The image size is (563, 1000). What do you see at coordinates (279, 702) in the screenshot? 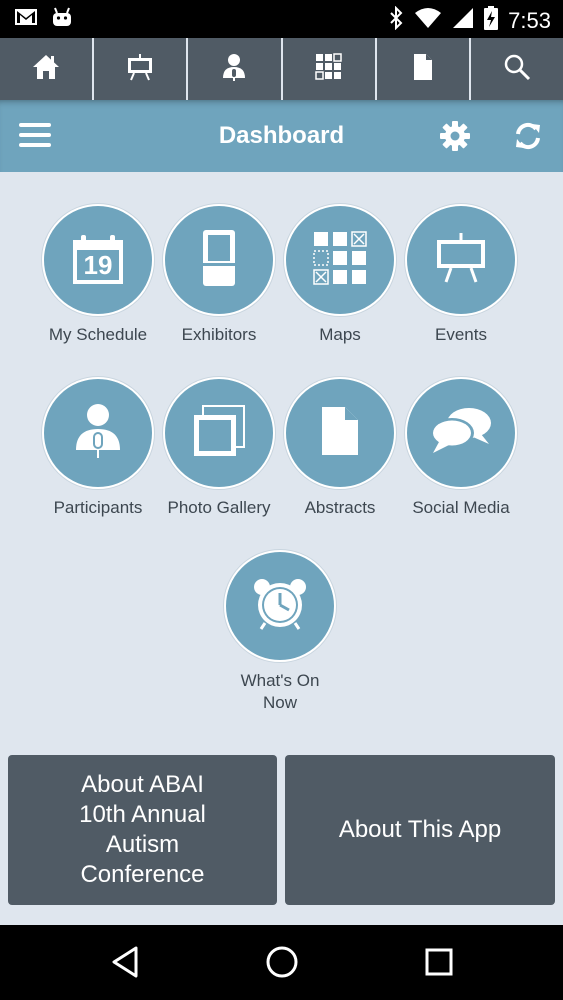
I see `tile-label-line: Now` at bounding box center [279, 702].